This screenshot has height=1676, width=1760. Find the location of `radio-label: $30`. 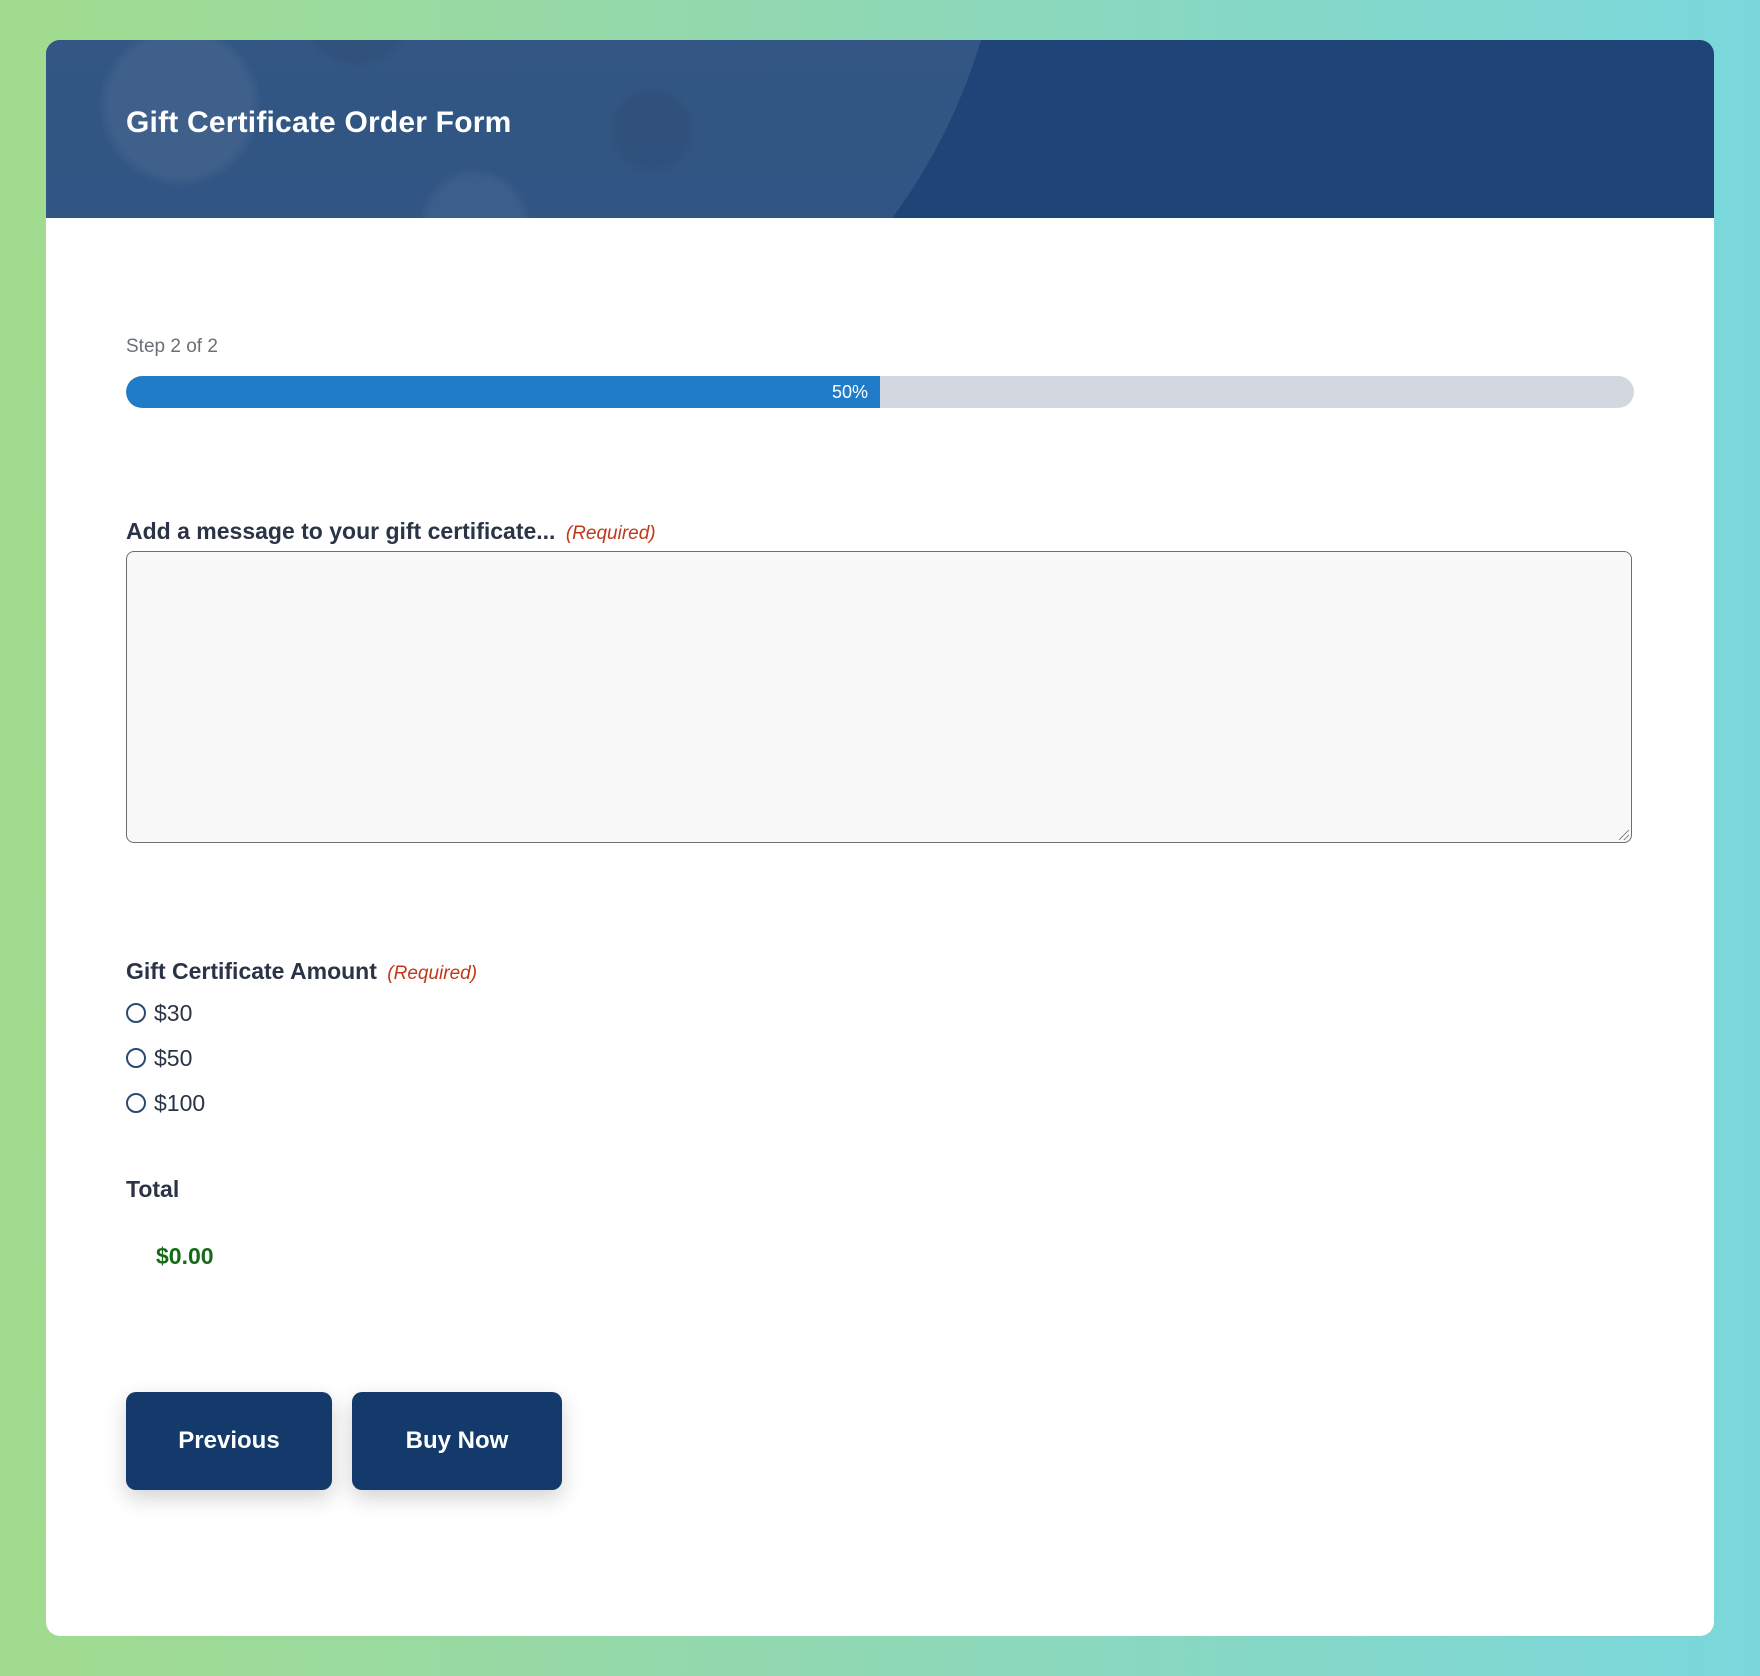

radio-label: $30 is located at coordinates (173, 1013).